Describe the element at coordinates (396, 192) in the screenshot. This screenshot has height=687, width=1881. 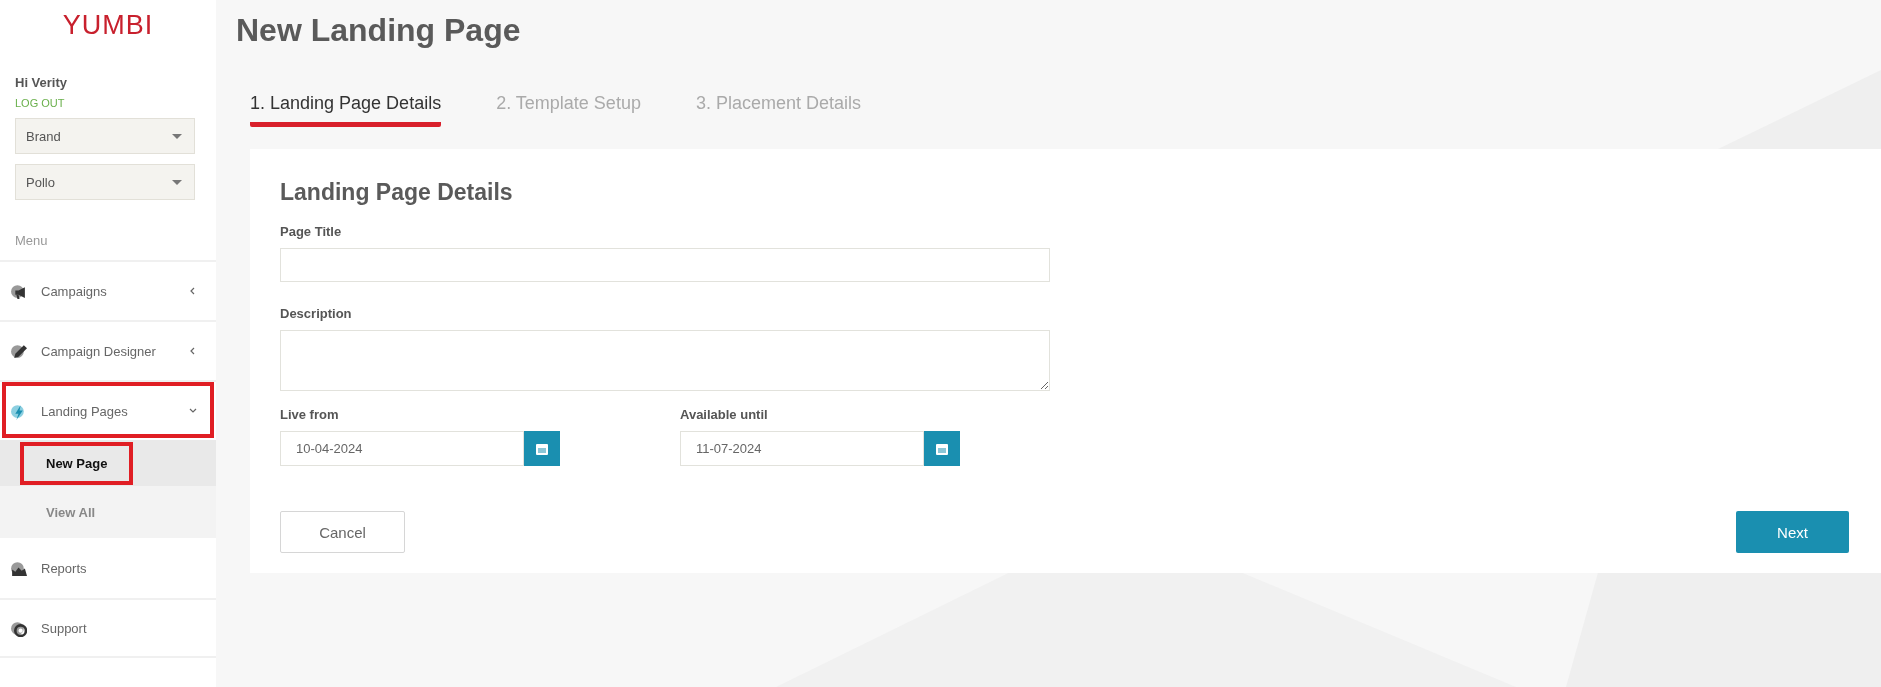
I see `form-heading: Landing Page Details` at that location.